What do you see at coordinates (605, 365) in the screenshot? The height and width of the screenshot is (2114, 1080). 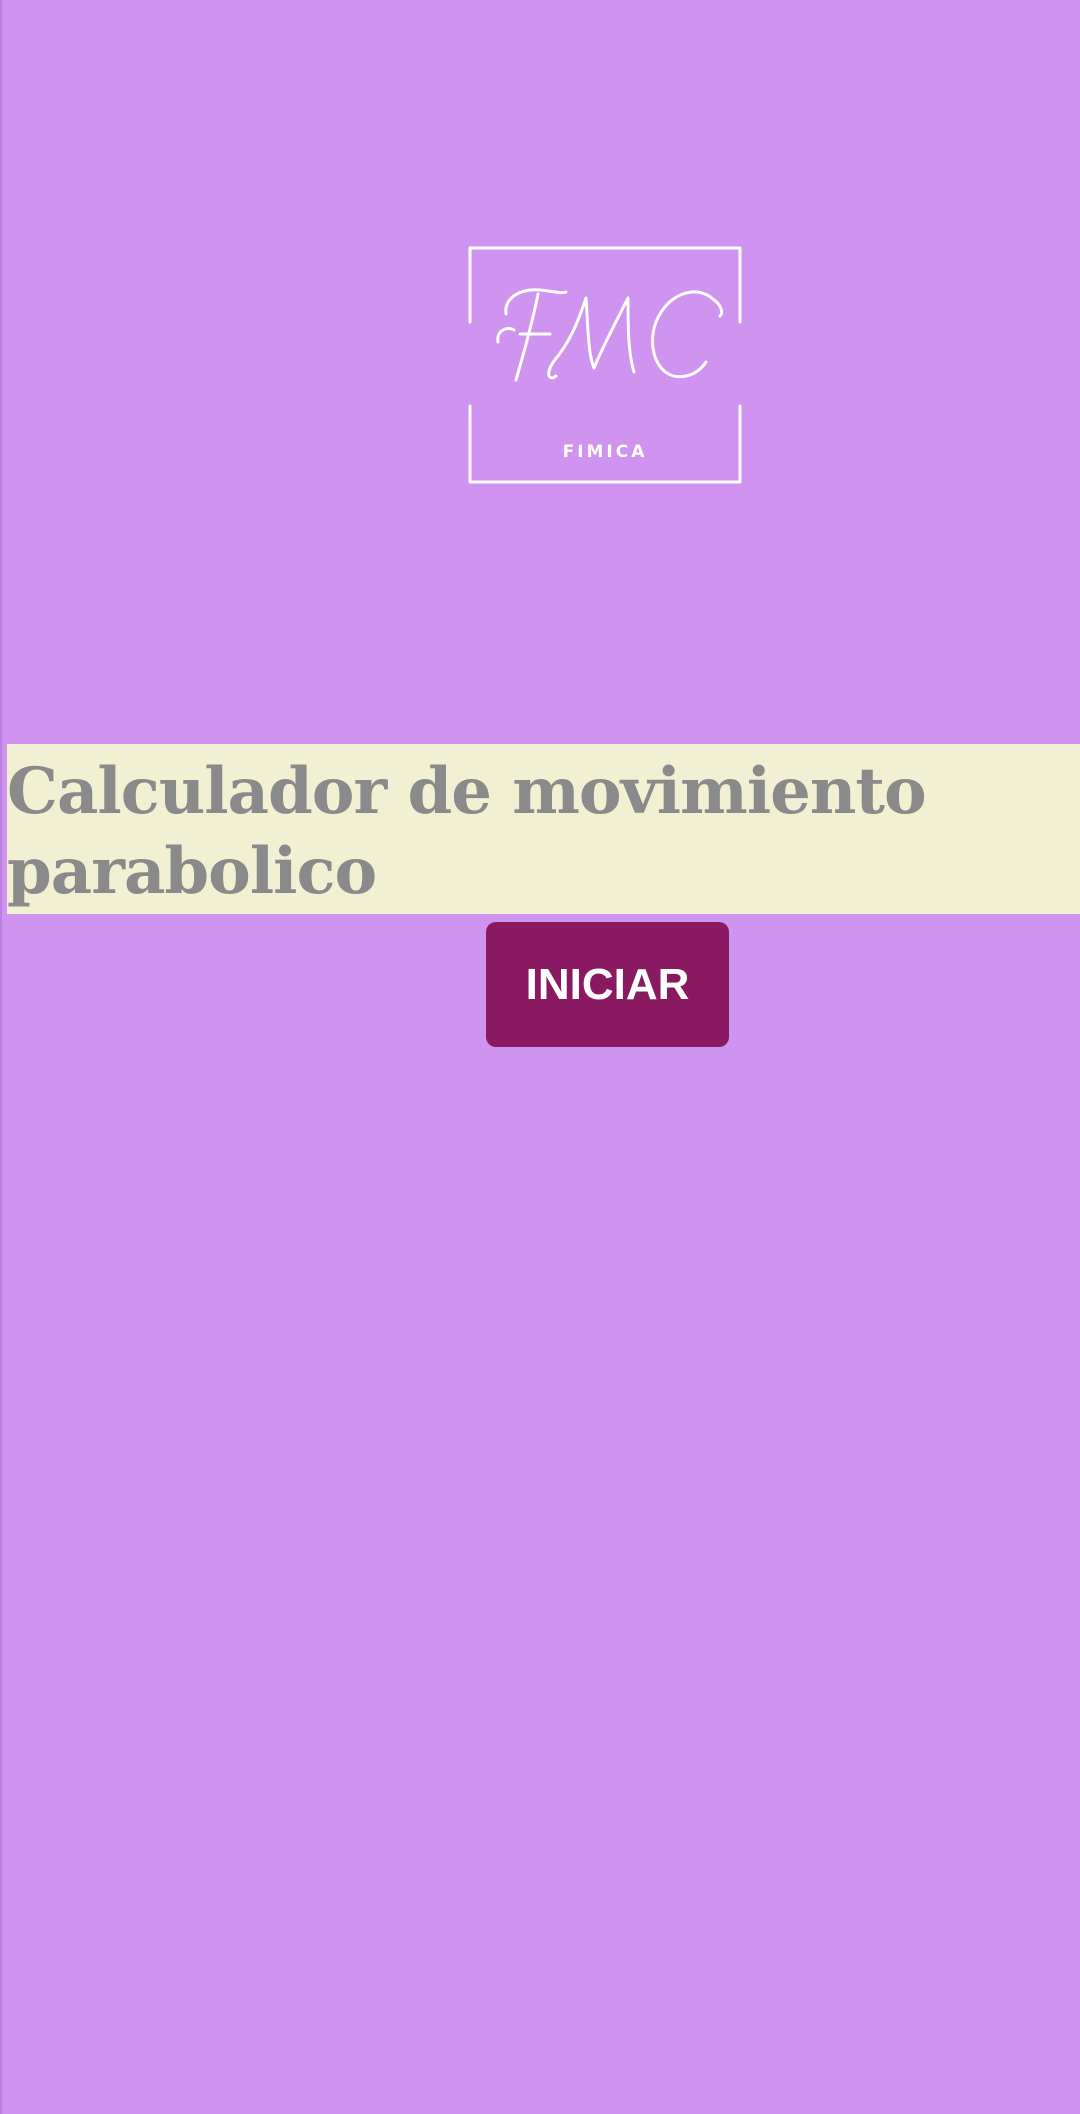 I see `fmc-logo: FIMICA` at bounding box center [605, 365].